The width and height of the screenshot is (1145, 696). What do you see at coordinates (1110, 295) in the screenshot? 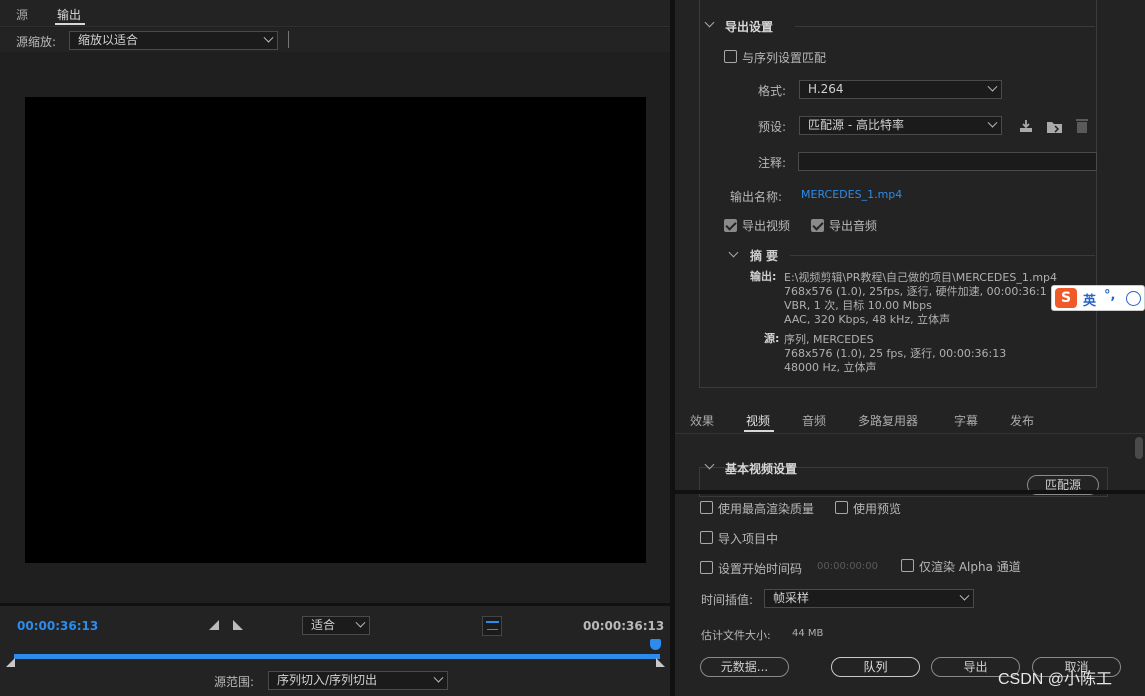
I see `ime-punct-icon: °,` at bounding box center [1110, 295].